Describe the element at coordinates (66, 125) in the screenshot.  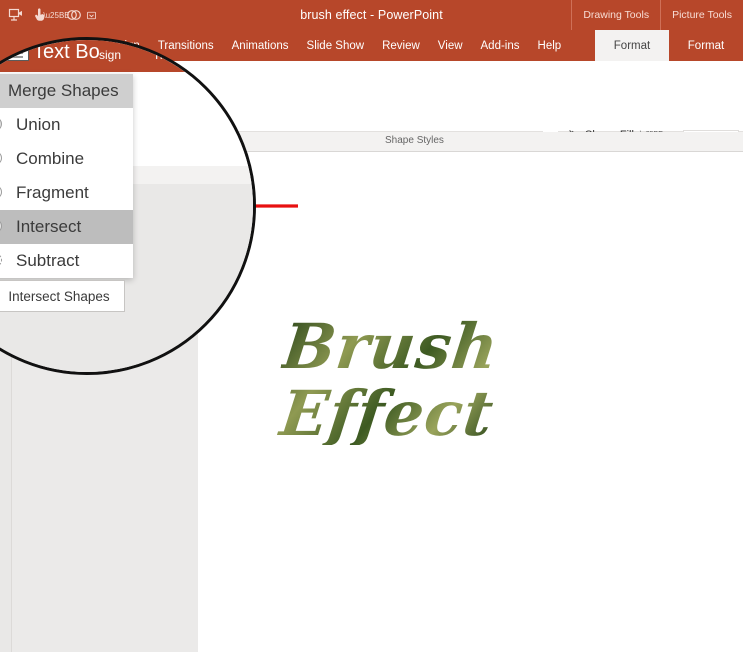
I see `menu-item-union: Union` at that location.